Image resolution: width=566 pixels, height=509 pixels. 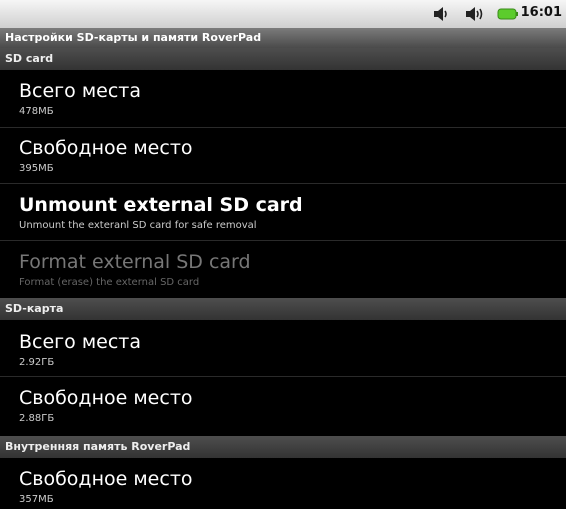 What do you see at coordinates (36, 111) in the screenshot?
I see `item-summary: 478МБ` at bounding box center [36, 111].